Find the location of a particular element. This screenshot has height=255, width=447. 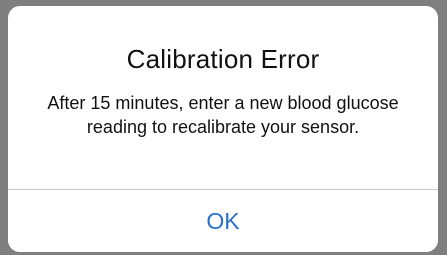

alert-title: Calibration Error is located at coordinates (223, 59).